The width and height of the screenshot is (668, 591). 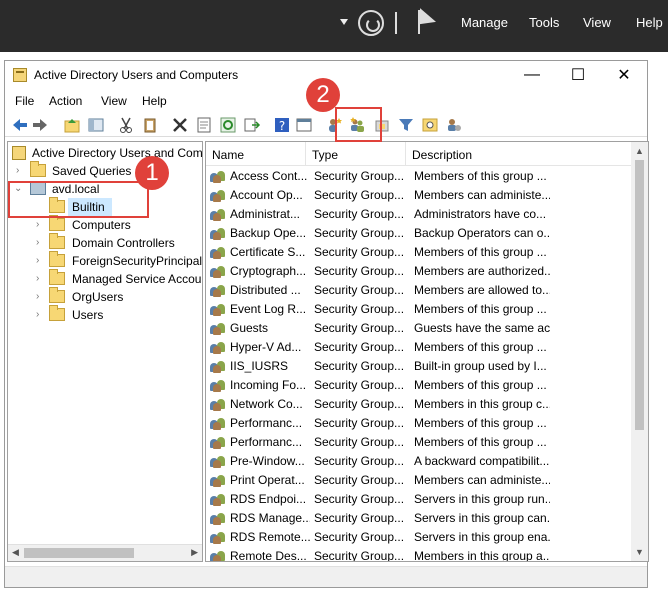 I want to click on refresh-list-icon, so click(x=228, y=125).